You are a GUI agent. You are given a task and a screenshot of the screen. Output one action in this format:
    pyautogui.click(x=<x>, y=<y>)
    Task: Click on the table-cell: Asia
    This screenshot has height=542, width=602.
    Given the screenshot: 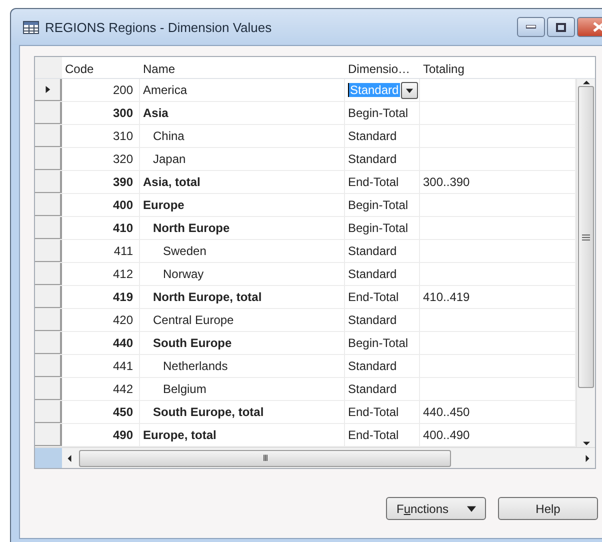 What is the action you would take?
    pyautogui.click(x=242, y=113)
    